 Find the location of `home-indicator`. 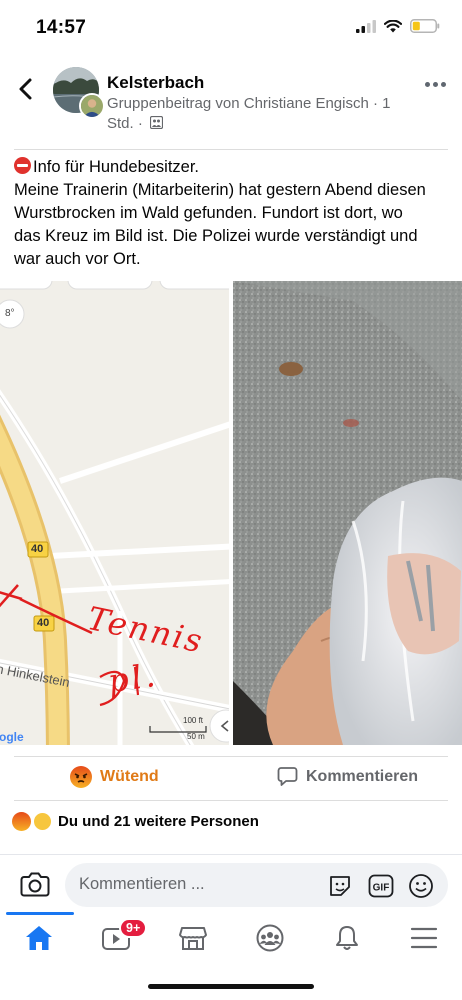

home-indicator is located at coordinates (231, 986).